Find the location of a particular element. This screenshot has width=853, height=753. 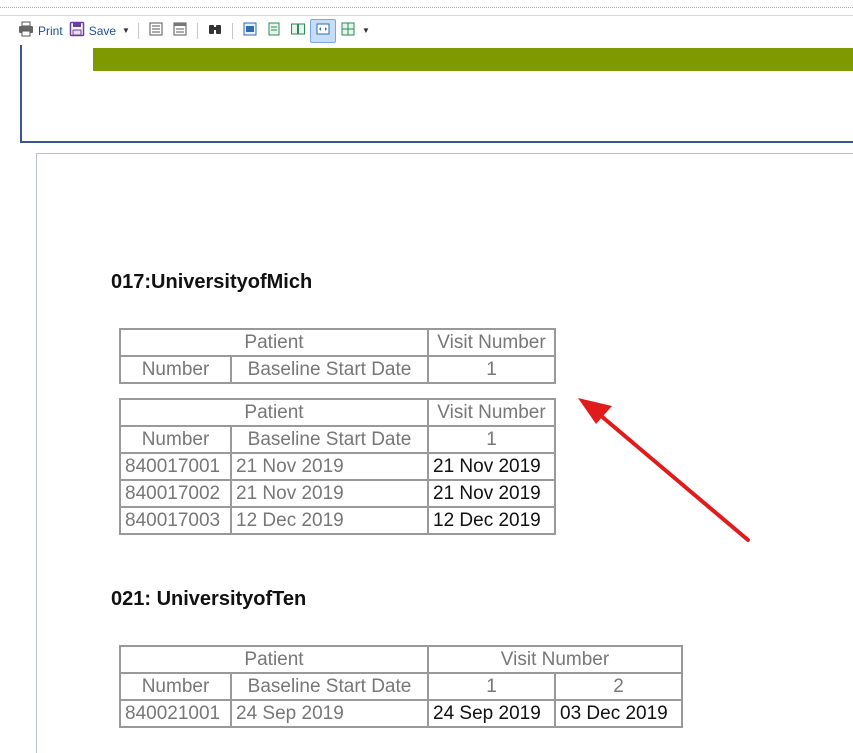

annotation-arrow is located at coordinates (664, 470).